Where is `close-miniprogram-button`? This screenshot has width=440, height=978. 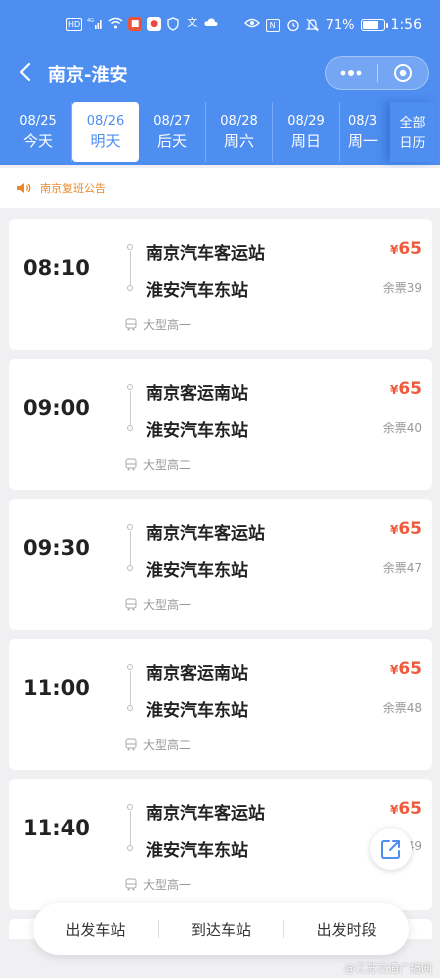
close-miniprogram-button is located at coordinates (403, 73).